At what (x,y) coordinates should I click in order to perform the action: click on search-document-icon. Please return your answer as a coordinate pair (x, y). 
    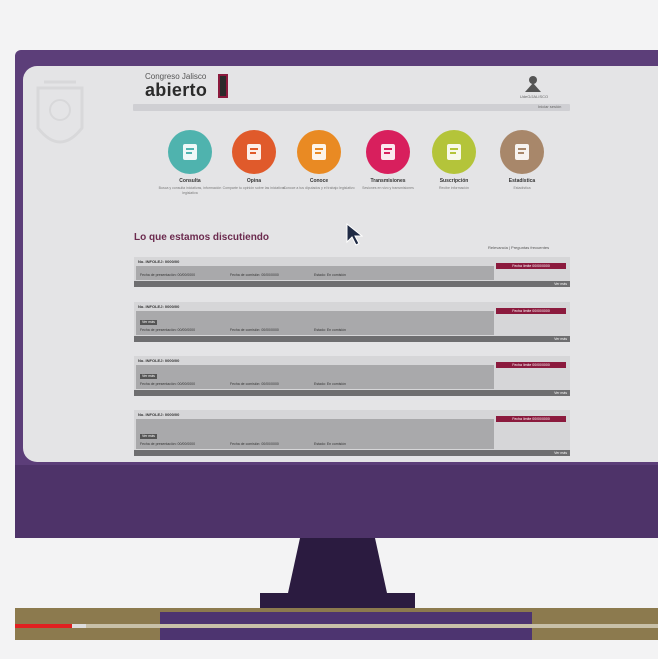
    Looking at the image, I should click on (190, 152).